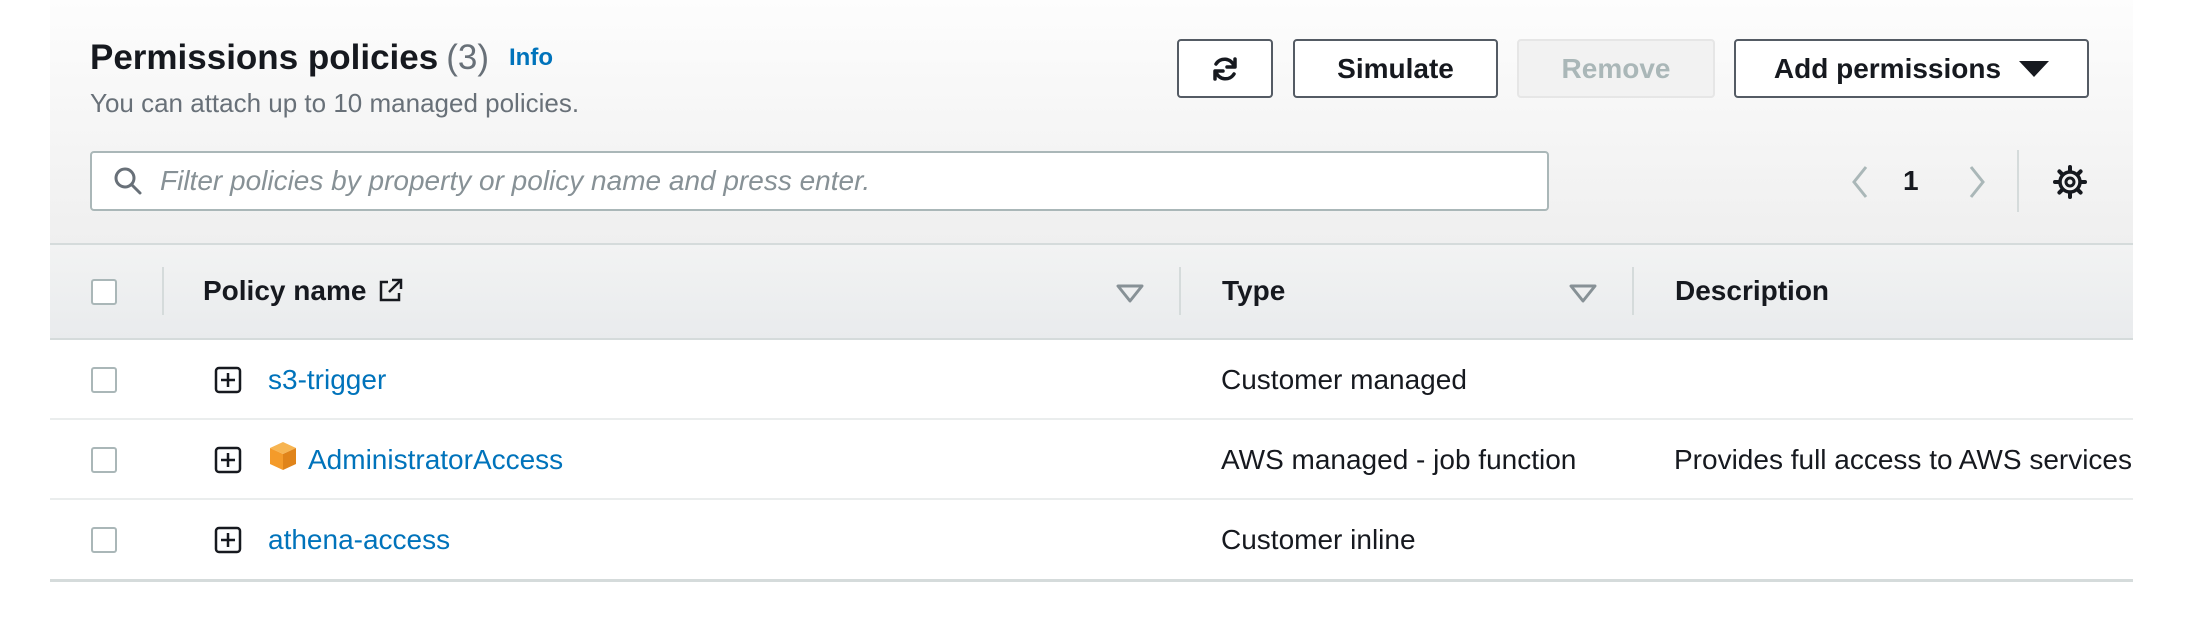 Image resolution: width=2192 pixels, height=628 pixels. Describe the element at coordinates (1091, 380) in the screenshot. I see `table-row: s3-trigger Customer managed` at that location.